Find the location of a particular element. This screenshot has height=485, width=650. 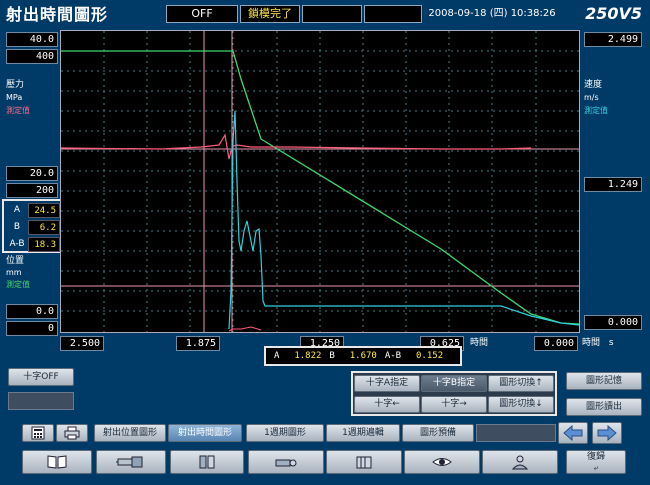

time-axis-label: 時間 is located at coordinates (479, 343).